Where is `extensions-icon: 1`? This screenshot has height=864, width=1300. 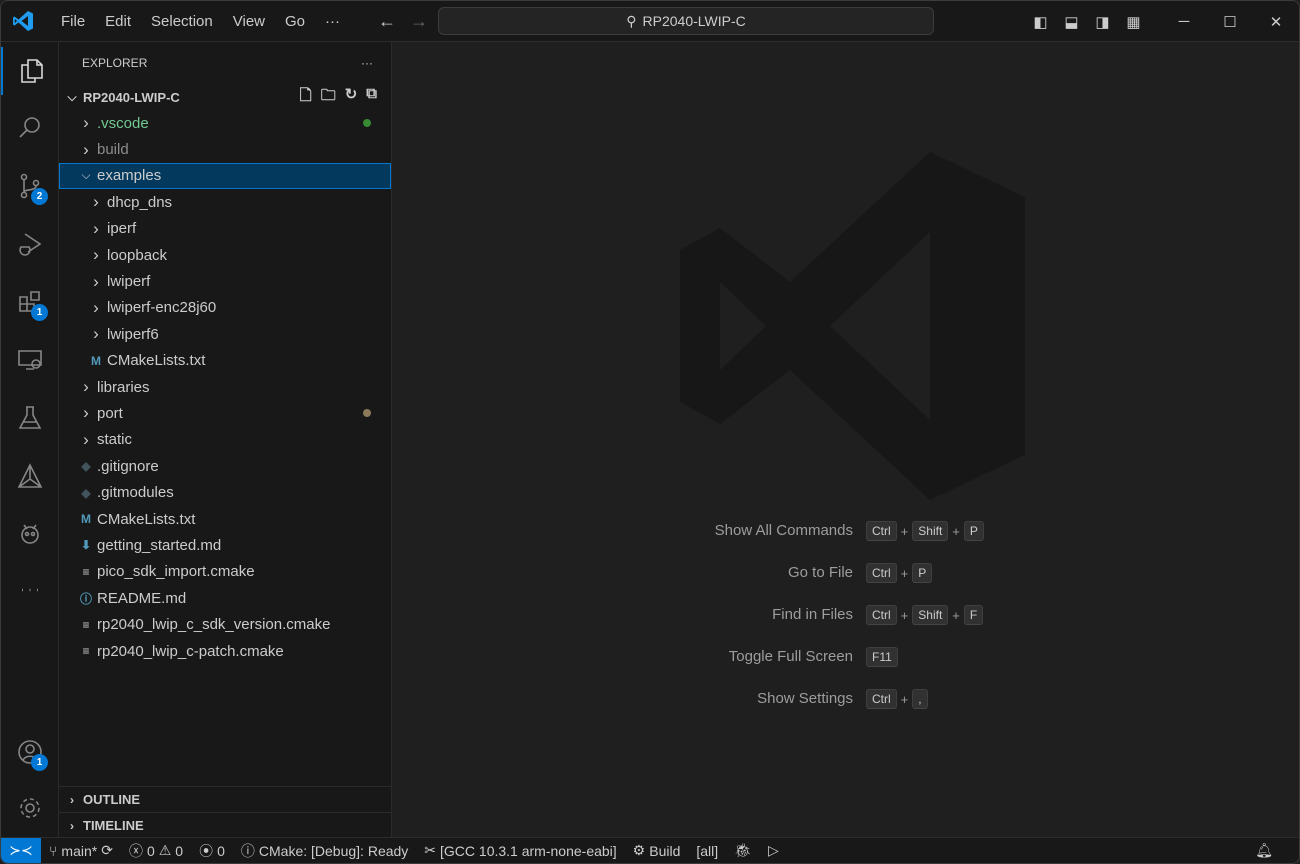
extensions-icon: 1 is located at coordinates (30, 302).